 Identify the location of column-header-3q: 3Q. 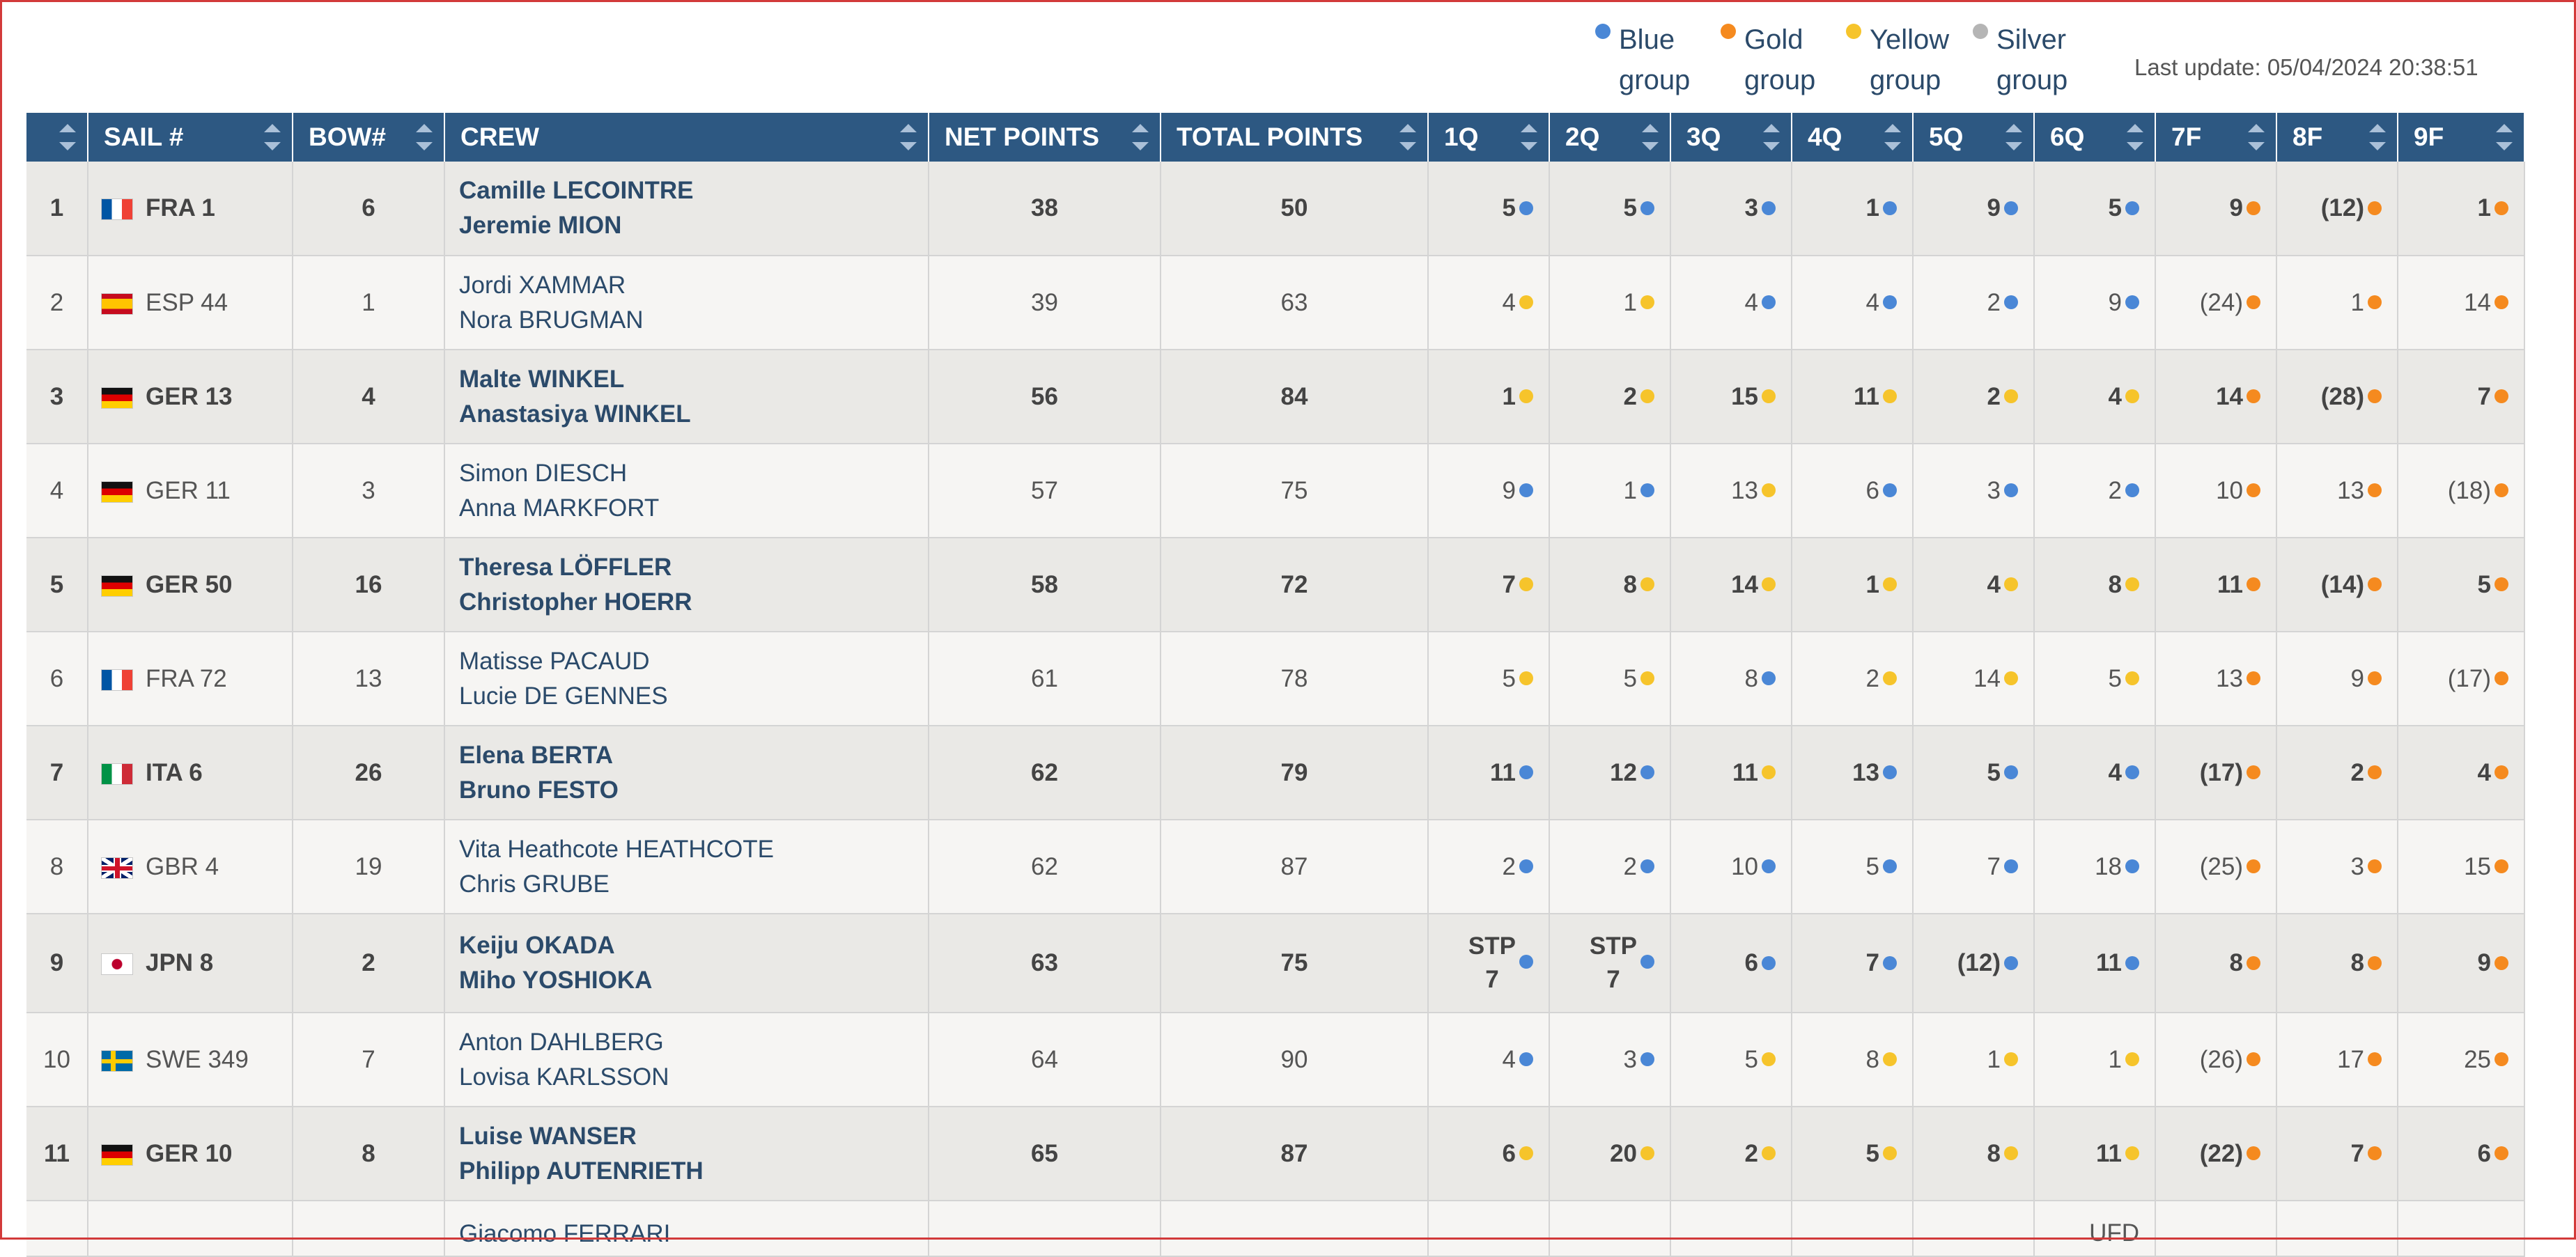
(1731, 137).